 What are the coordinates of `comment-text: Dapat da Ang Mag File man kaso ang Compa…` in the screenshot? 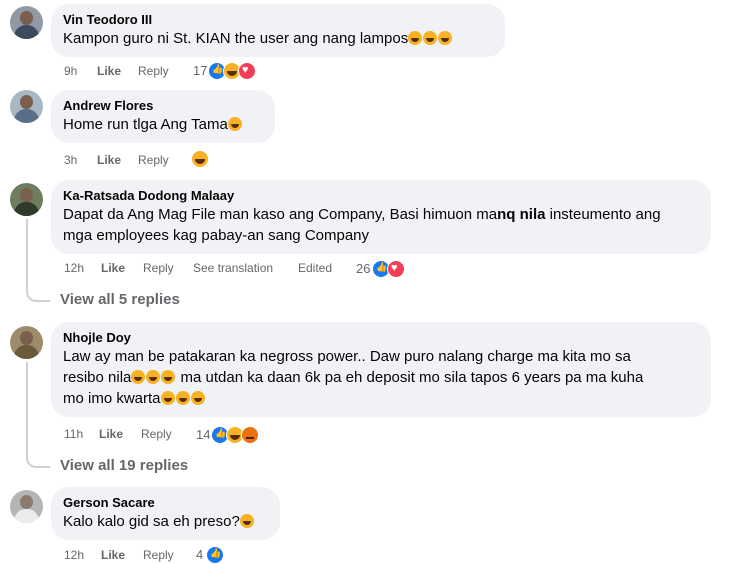 It's located at (362, 225).